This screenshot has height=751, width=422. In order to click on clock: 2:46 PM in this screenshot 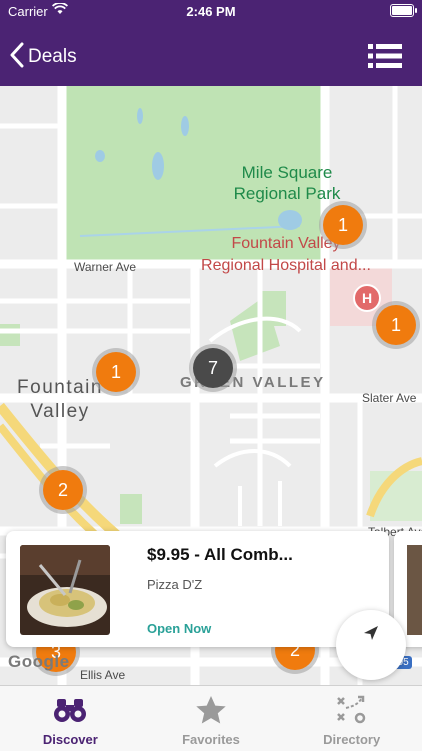, I will do `click(211, 11)`.